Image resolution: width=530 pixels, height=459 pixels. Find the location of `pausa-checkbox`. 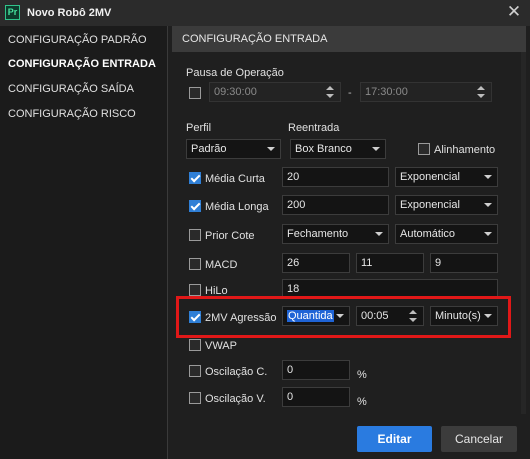

pausa-checkbox is located at coordinates (195, 93).